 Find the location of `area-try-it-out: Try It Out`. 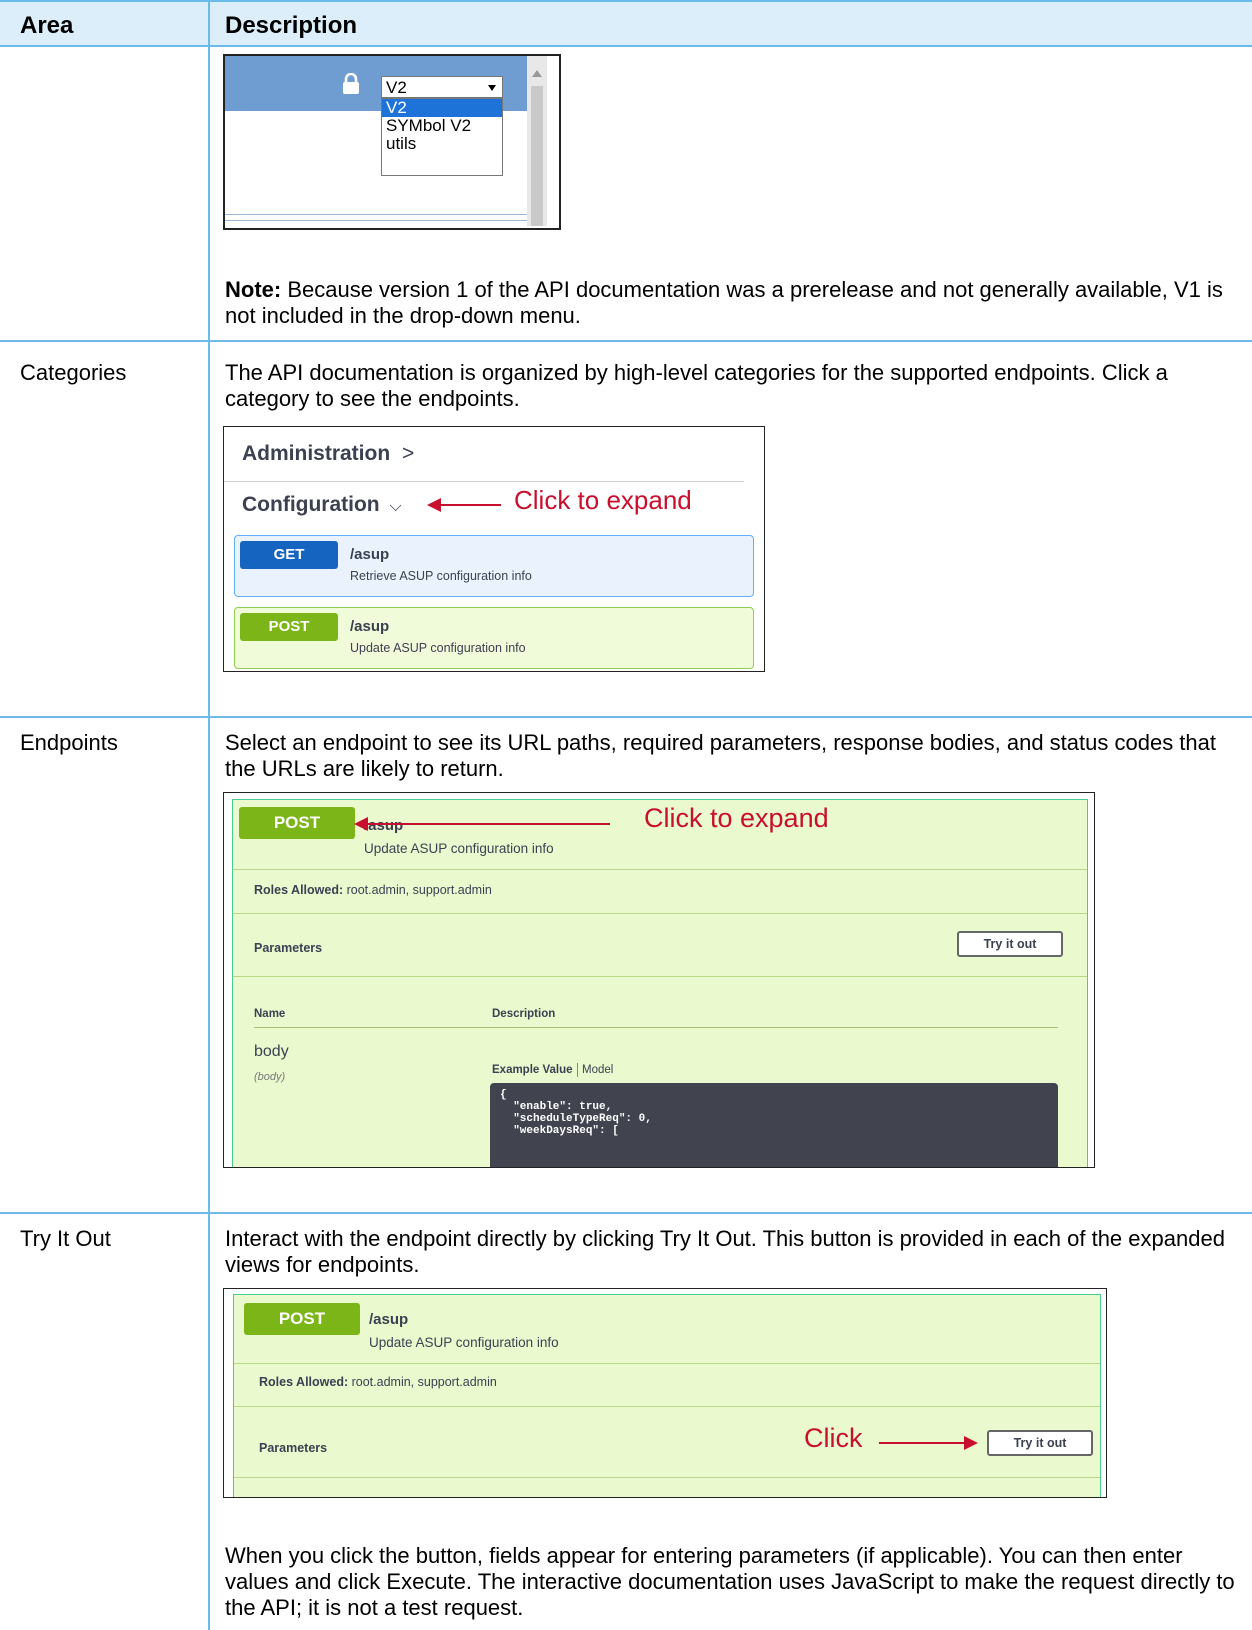

area-try-it-out: Try It Out is located at coordinates (65, 1238).